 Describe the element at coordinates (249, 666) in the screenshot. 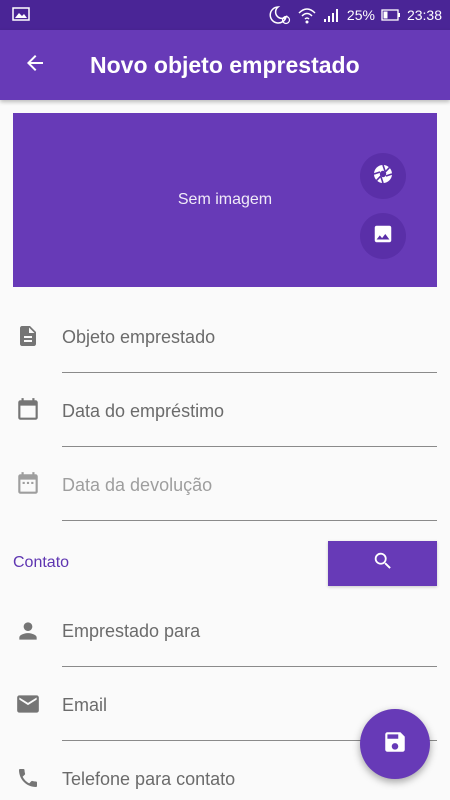

I see `lent-to-underline` at that location.